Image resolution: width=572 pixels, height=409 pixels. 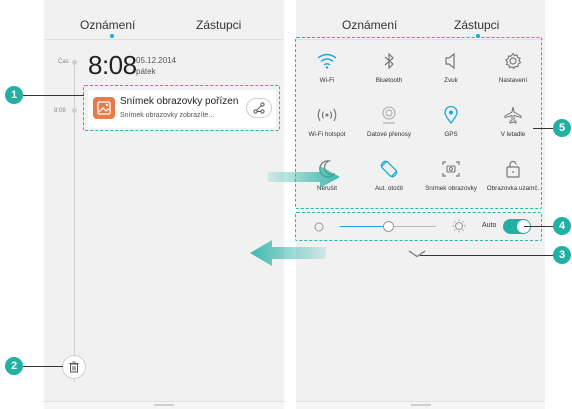 What do you see at coordinates (418, 226) in the screenshot?
I see `brightness-highlight-box` at bounding box center [418, 226].